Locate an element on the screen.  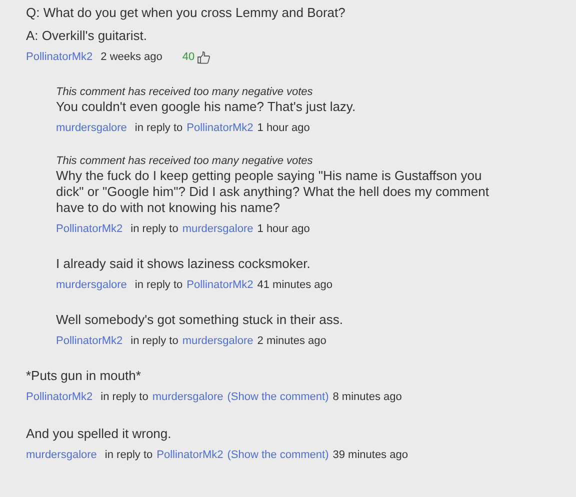
comment-text: *Puts gun in mouth* is located at coordinates (84, 376).